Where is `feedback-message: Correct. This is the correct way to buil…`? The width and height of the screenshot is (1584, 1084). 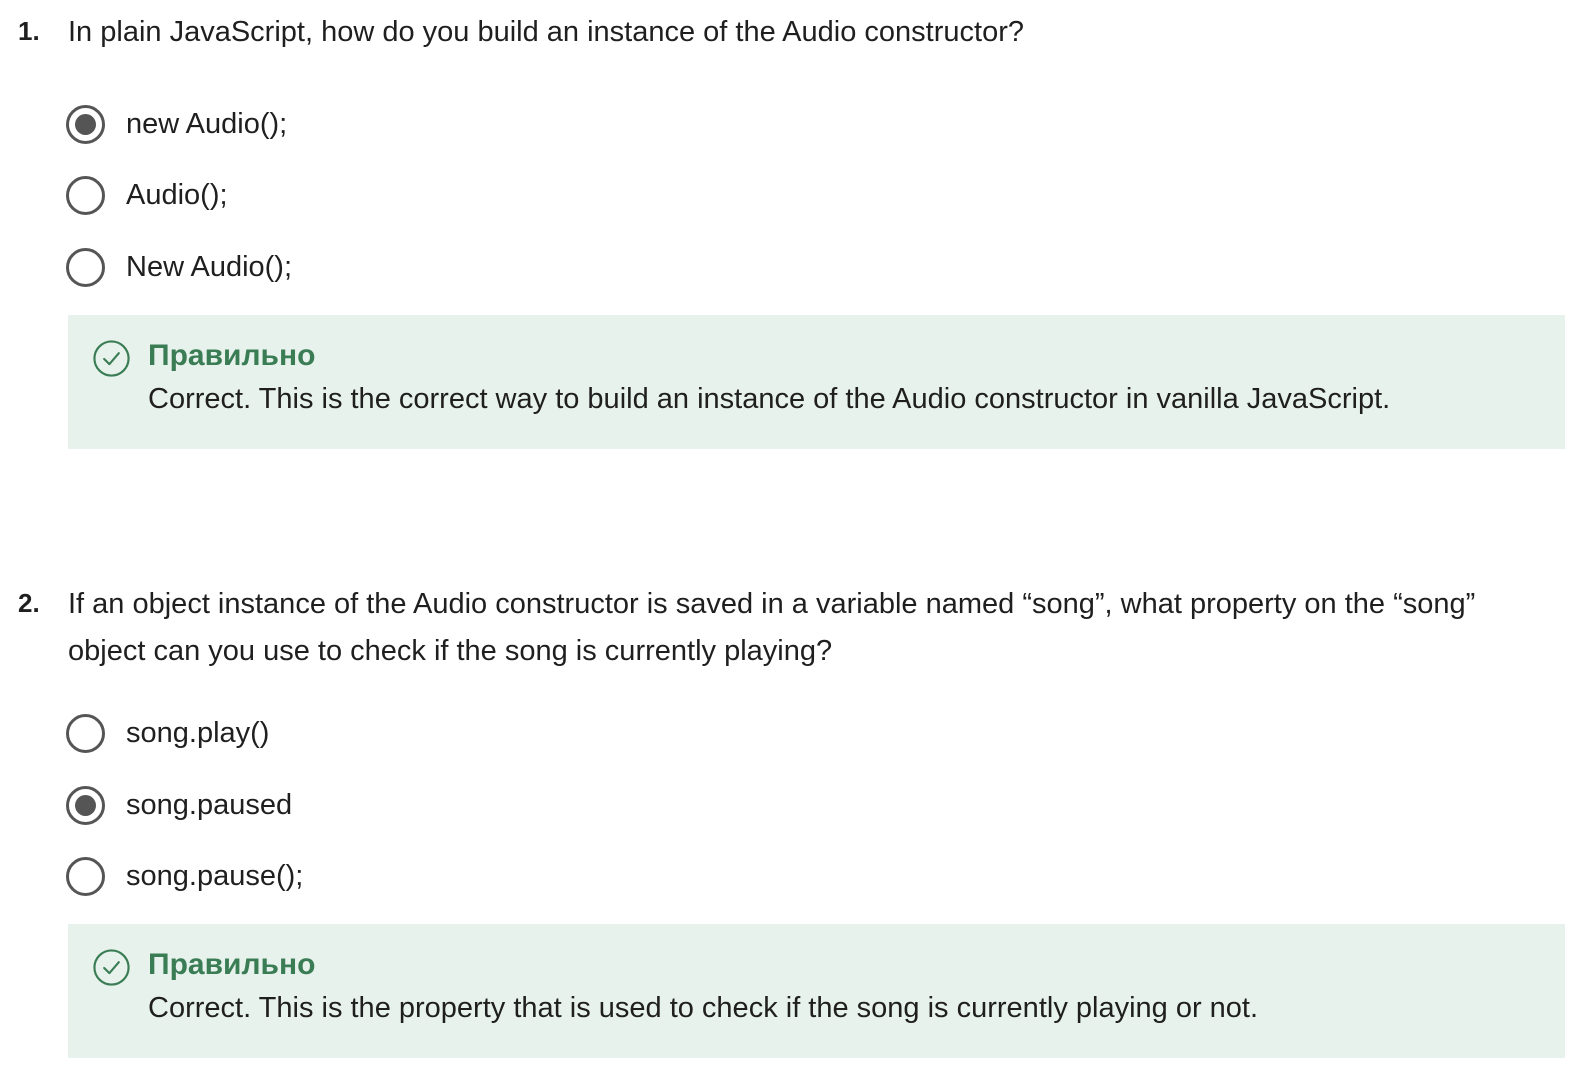 feedback-message: Correct. This is the correct way to buil… is located at coordinates (769, 399).